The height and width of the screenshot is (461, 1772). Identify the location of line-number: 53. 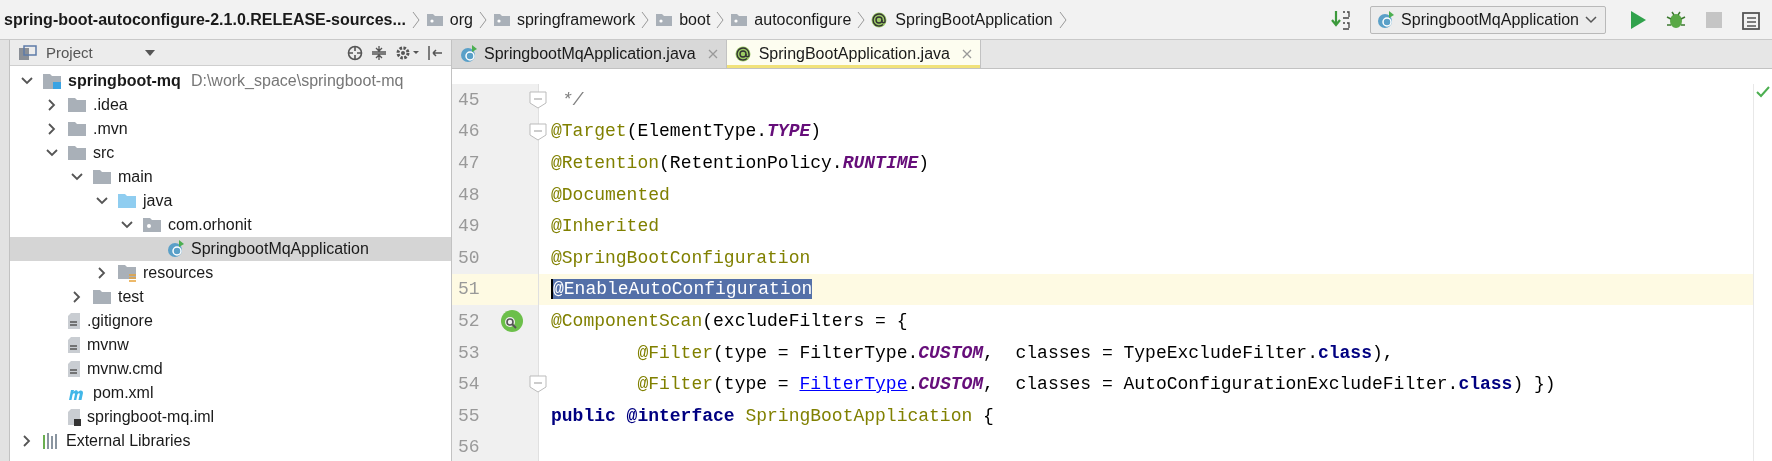
(469, 352).